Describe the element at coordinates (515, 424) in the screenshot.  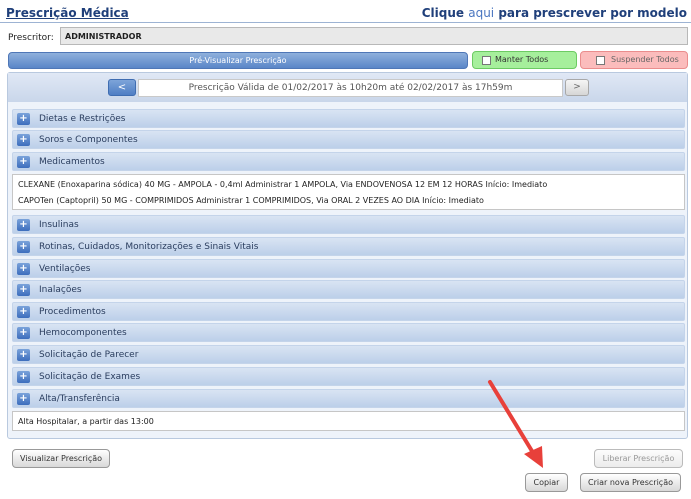
I see `annotation-arrow-icon` at that location.